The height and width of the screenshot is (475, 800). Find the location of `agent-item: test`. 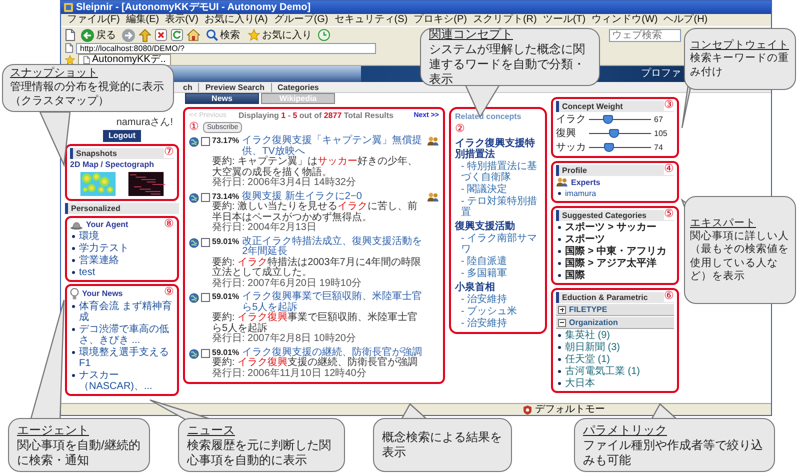

agent-item: test is located at coordinates (122, 272).